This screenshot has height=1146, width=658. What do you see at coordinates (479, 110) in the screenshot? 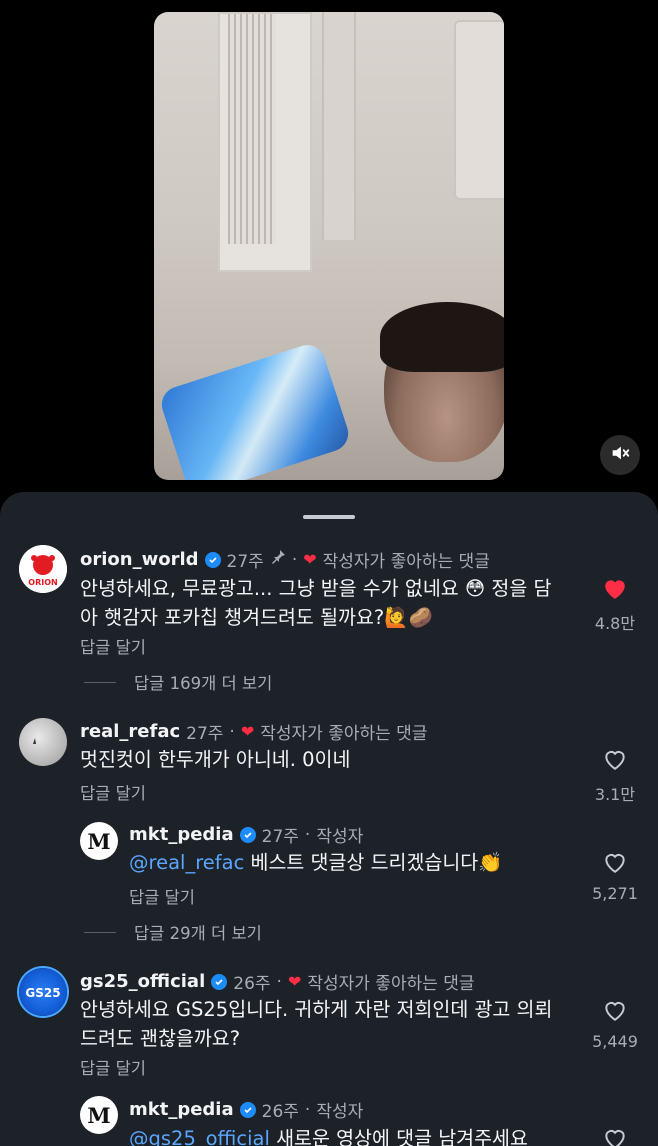
I see `video-frame-panel` at bounding box center [479, 110].